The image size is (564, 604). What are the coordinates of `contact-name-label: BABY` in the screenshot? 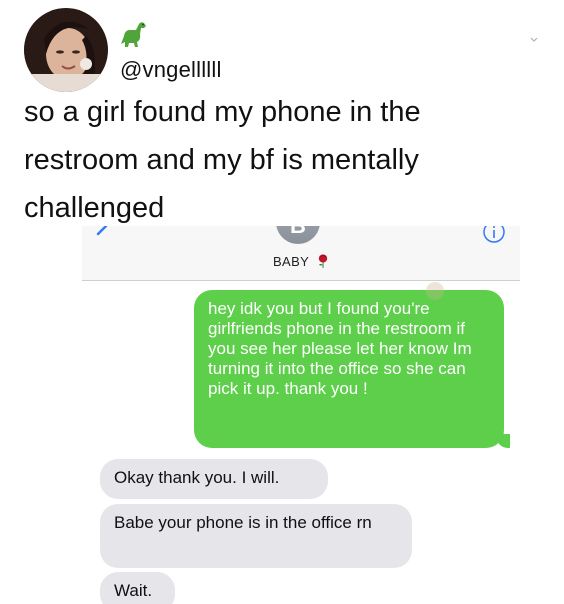 It's located at (291, 261).